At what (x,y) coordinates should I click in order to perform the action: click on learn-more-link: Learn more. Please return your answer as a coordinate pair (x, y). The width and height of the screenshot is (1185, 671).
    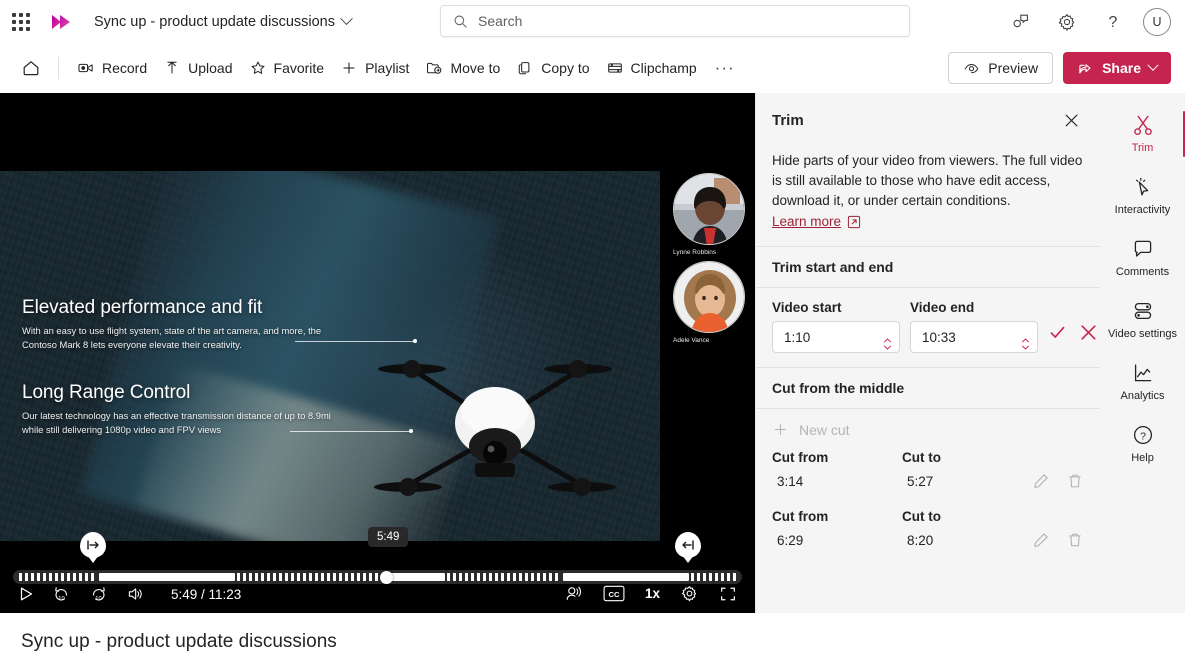
    Looking at the image, I should click on (806, 222).